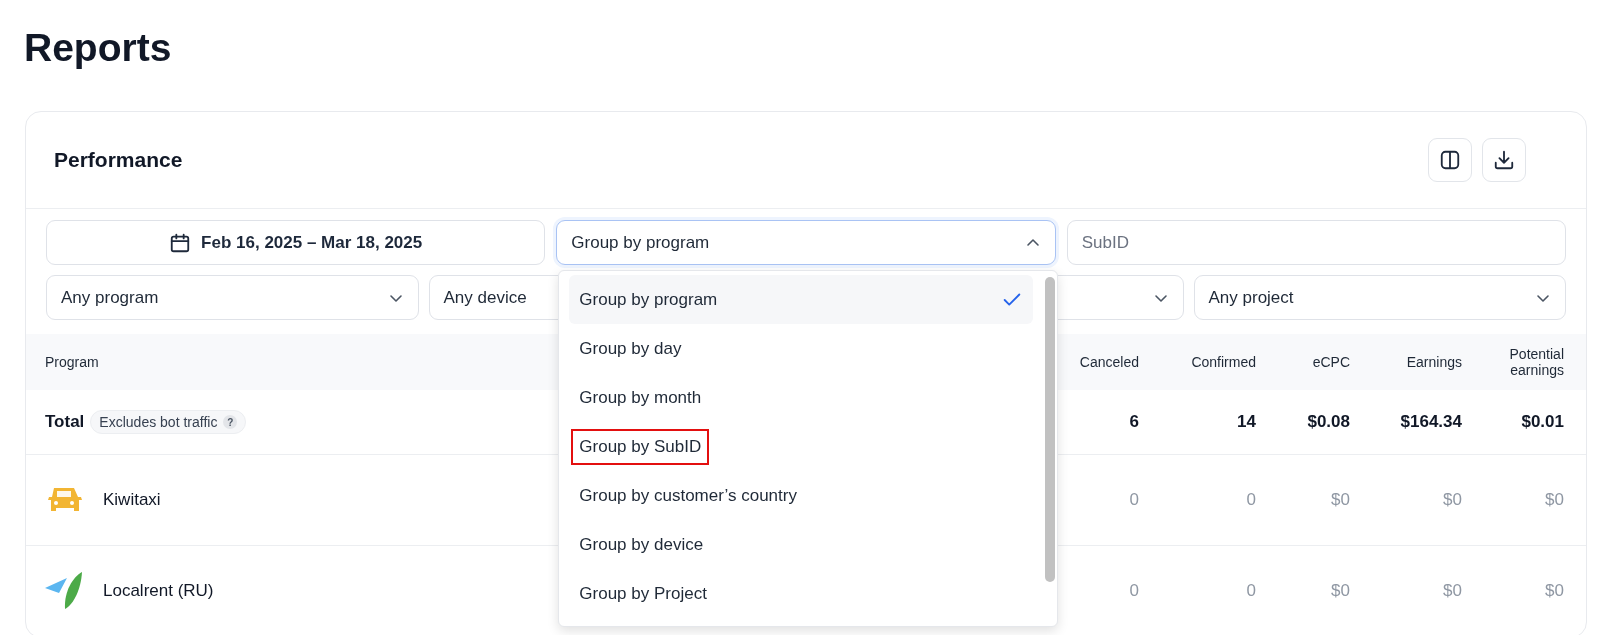 The height and width of the screenshot is (635, 1600). Describe the element at coordinates (1433, 362) in the screenshot. I see `column-header: Earnings` at that location.